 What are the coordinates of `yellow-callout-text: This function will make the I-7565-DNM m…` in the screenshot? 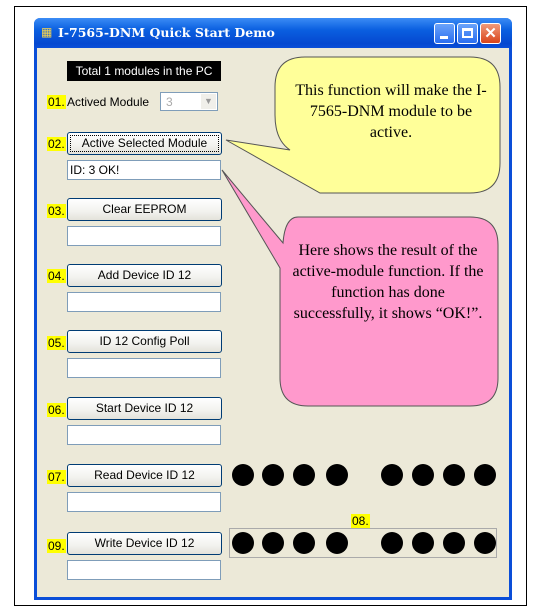 It's located at (391, 111).